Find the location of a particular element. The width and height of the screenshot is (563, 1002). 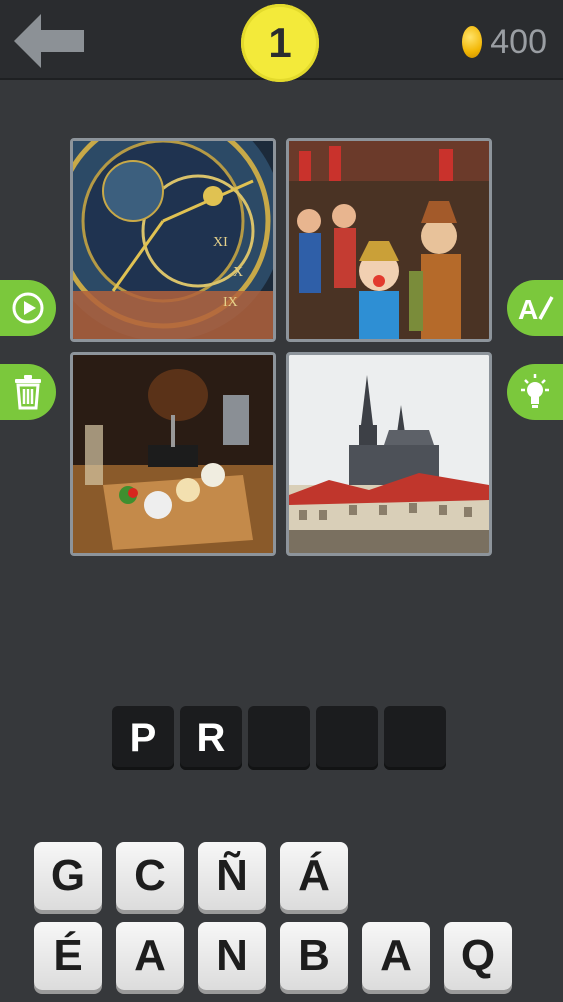

letter-tile: Á is located at coordinates (314, 876).